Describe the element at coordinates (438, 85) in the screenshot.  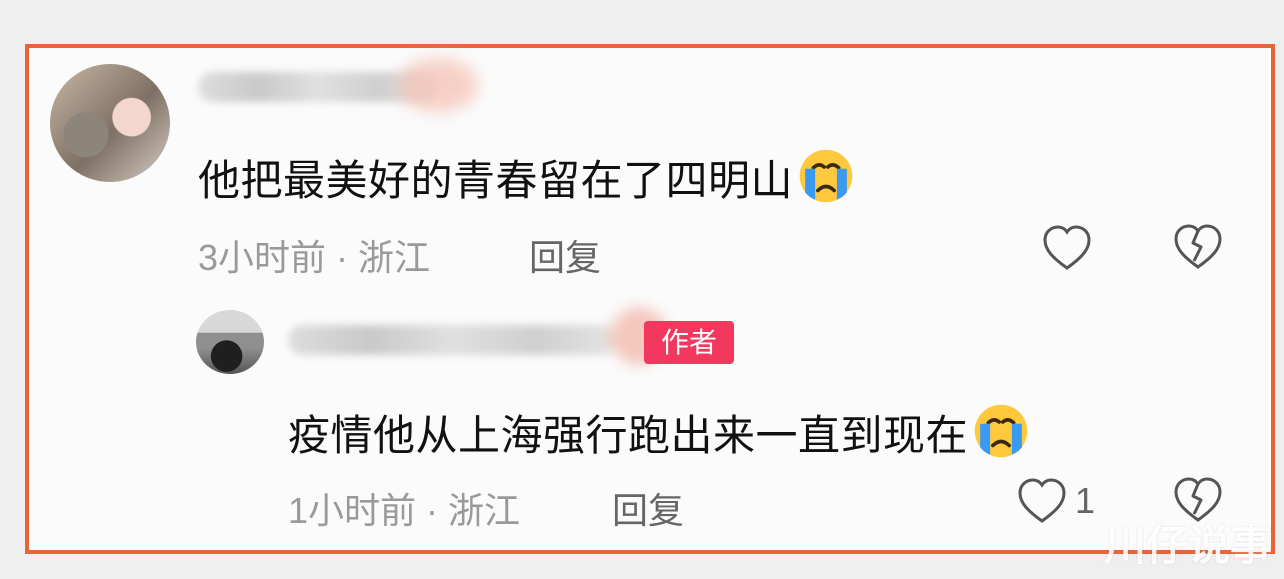
I see `blurred-name-emoji` at that location.